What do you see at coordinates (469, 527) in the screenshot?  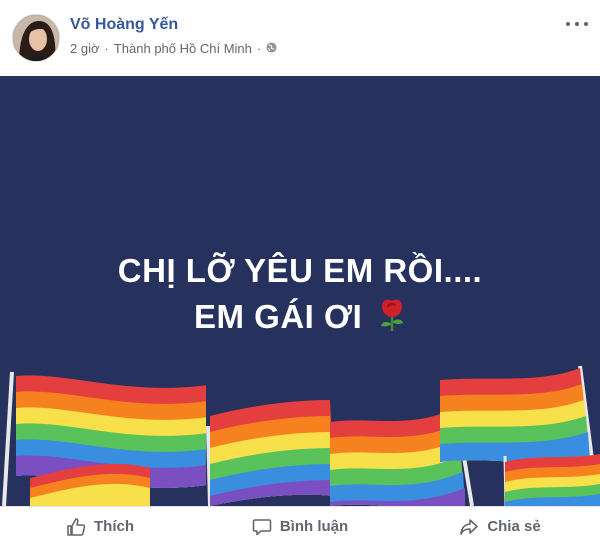 I see `share-icon` at bounding box center [469, 527].